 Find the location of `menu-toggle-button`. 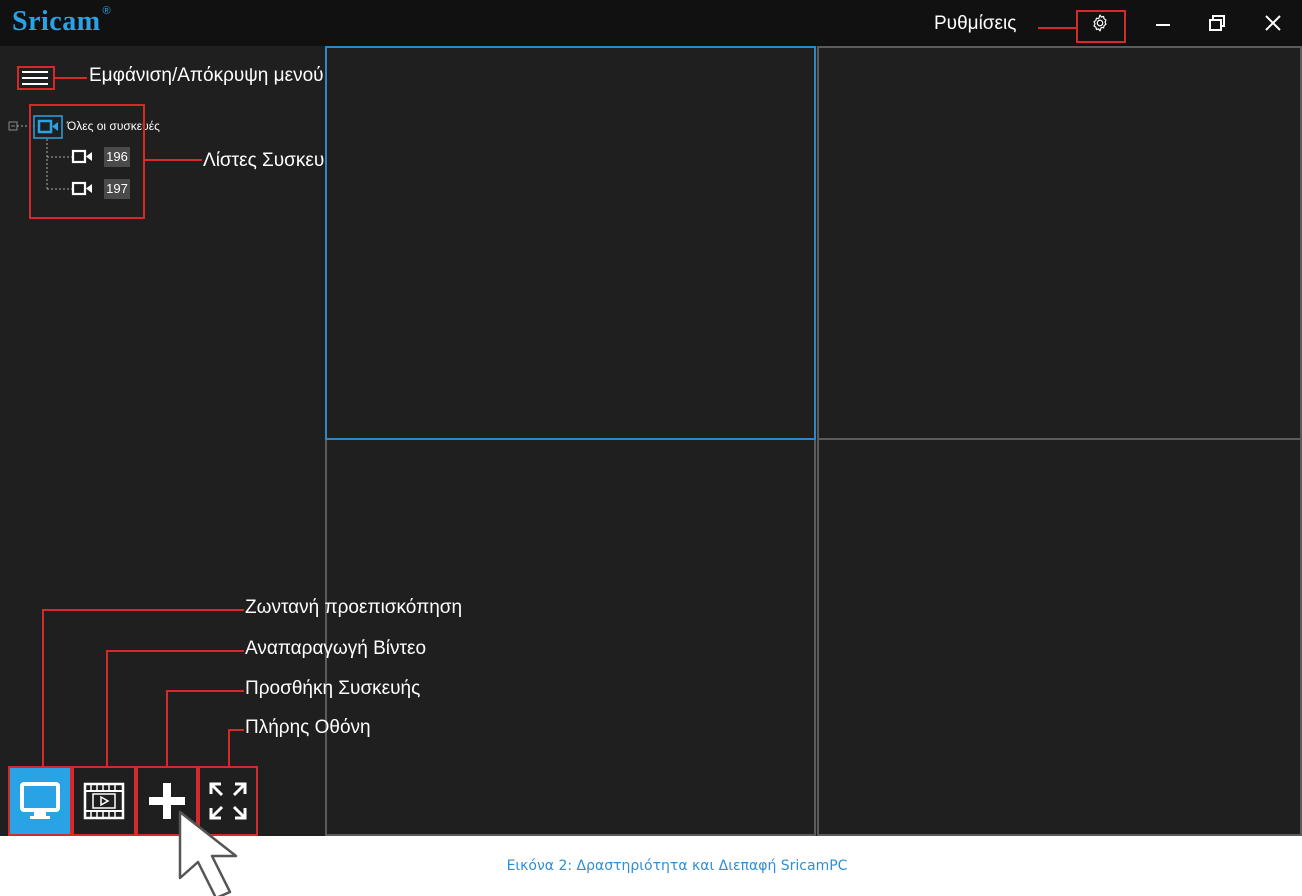

menu-toggle-button is located at coordinates (37, 78).